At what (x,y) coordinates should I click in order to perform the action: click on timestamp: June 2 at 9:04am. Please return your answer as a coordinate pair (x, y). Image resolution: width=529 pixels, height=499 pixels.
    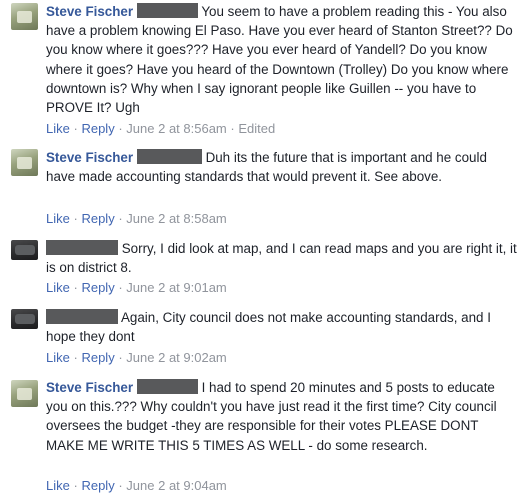
    Looking at the image, I should click on (176, 485).